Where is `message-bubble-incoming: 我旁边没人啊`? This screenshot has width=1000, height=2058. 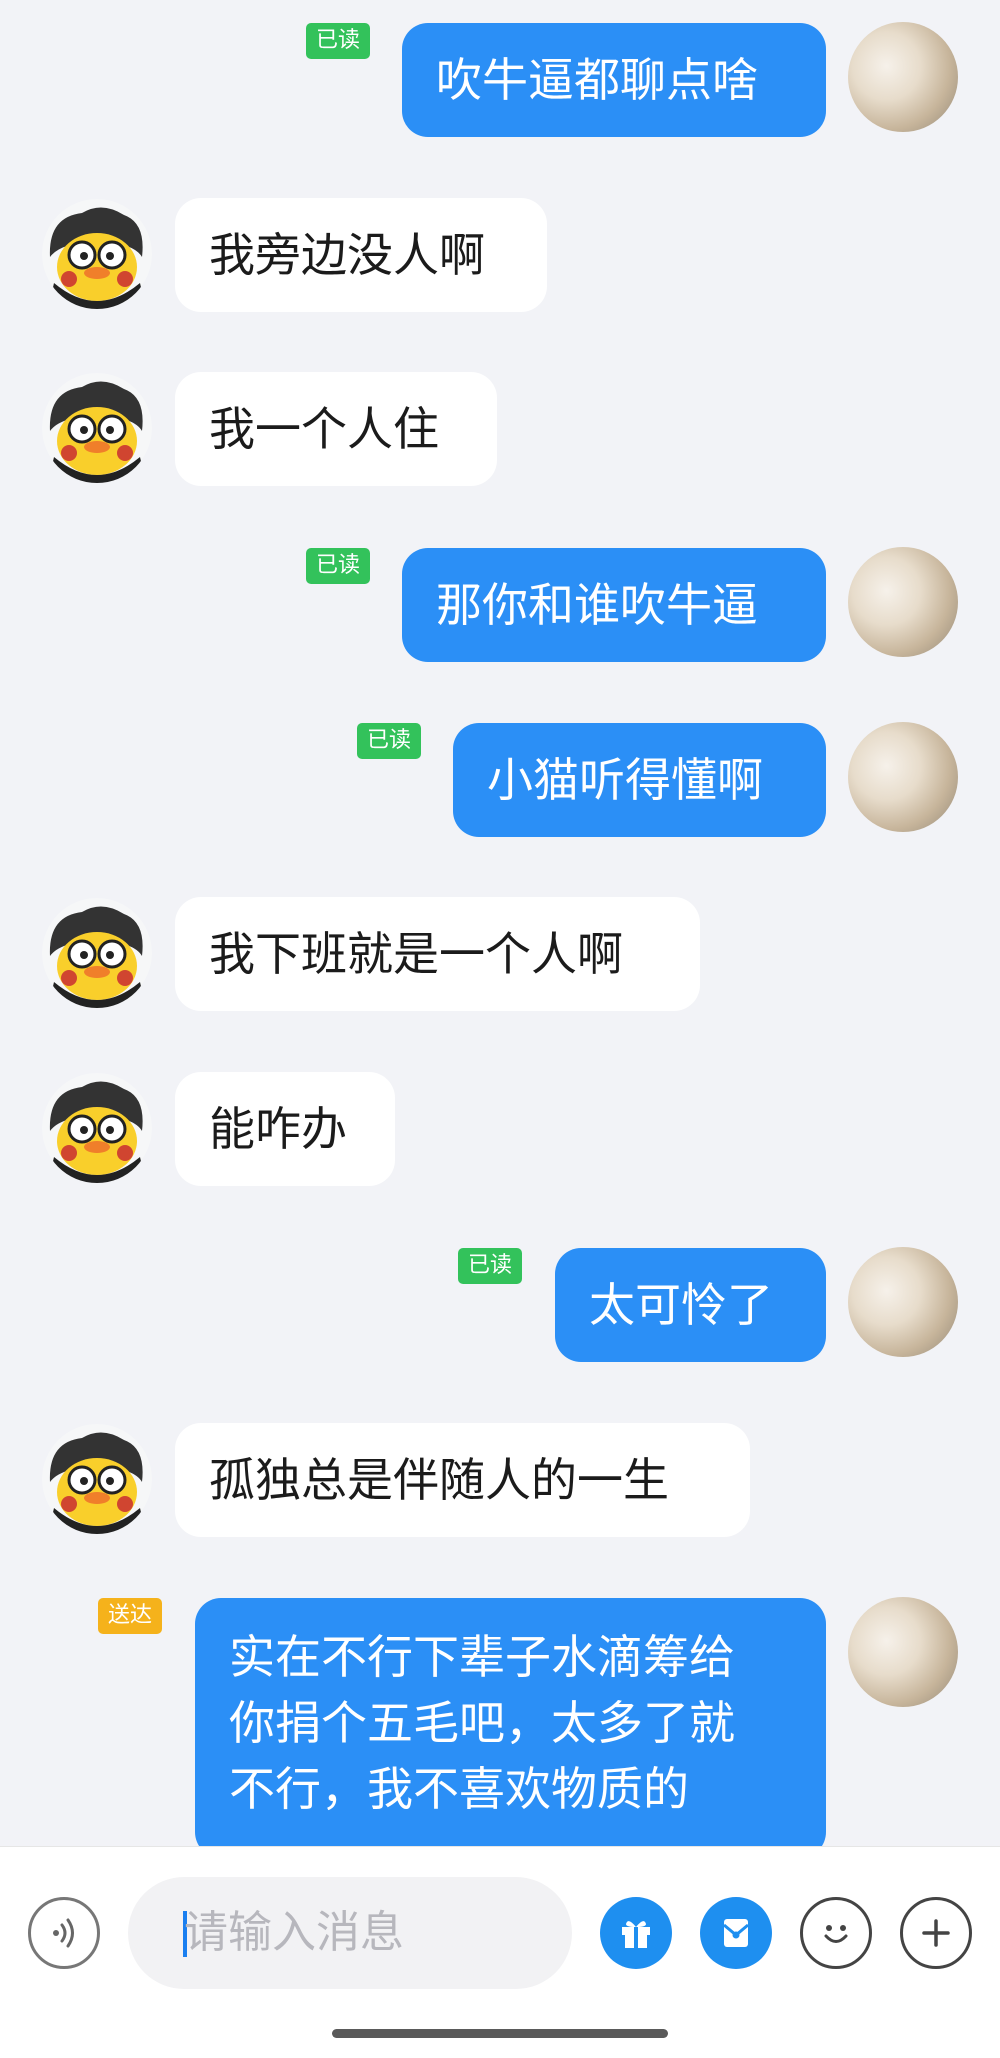
message-bubble-incoming: 我旁边没人啊 is located at coordinates (361, 255).